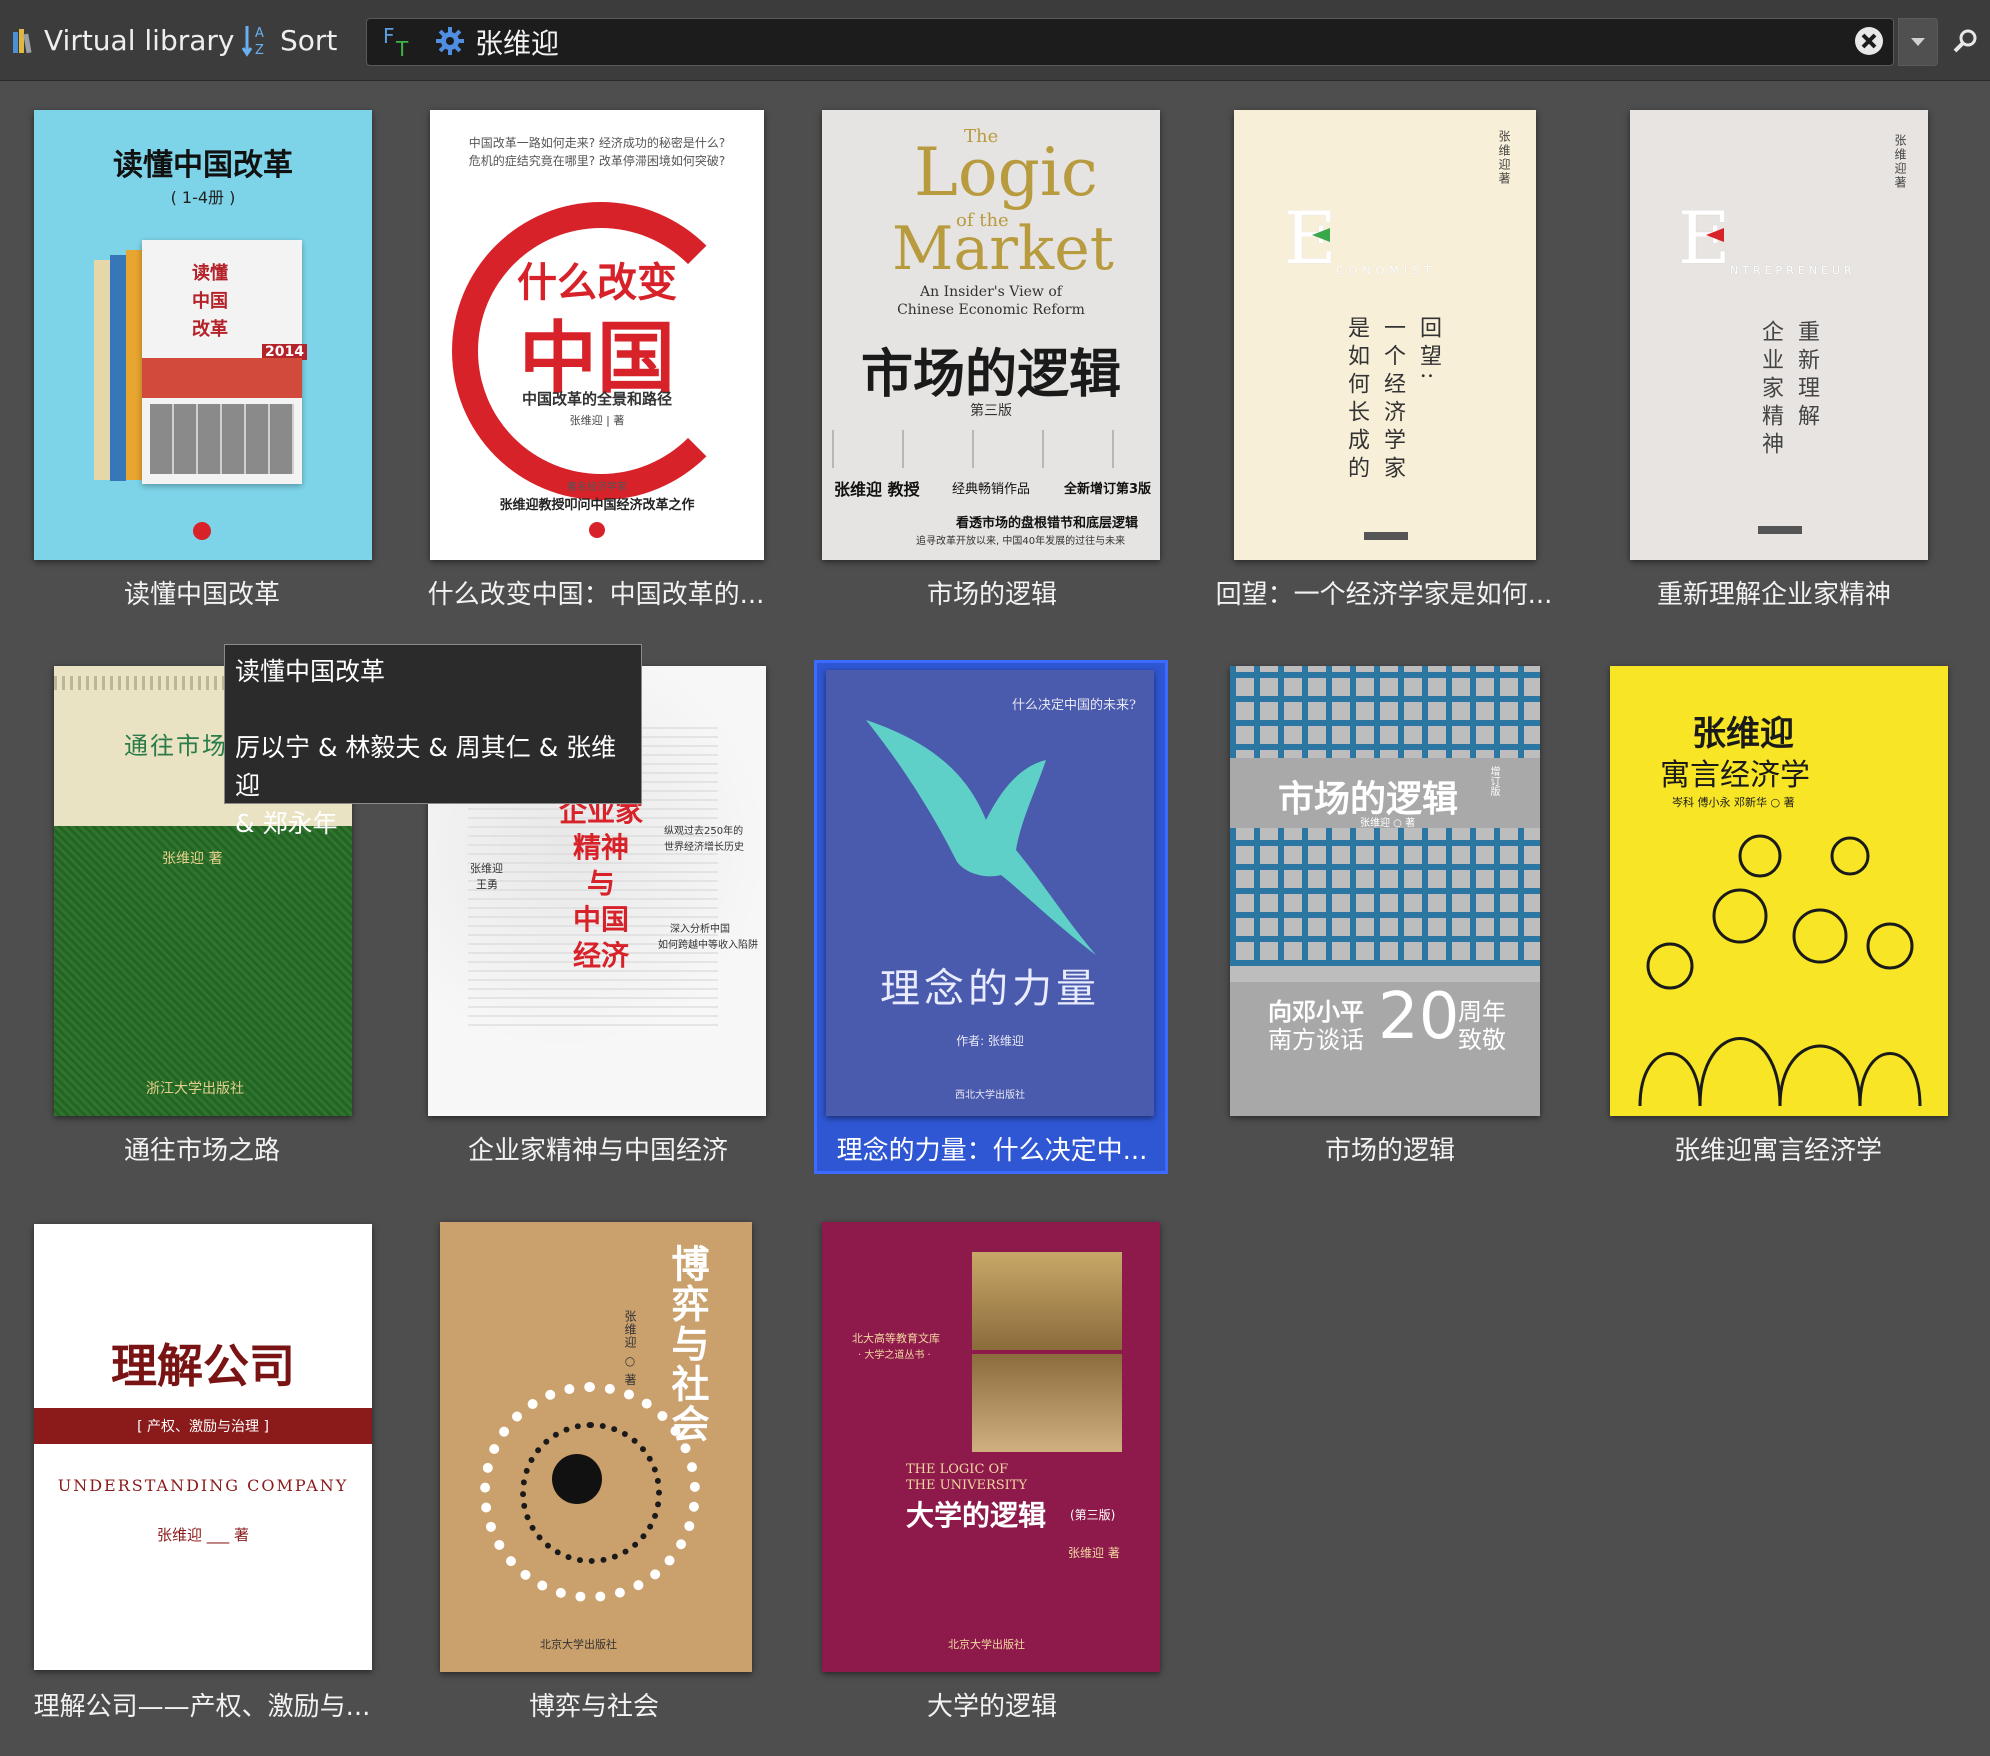 Image resolution: width=1990 pixels, height=1756 pixels. I want to click on book-item: 张维迎 寓言经济学 岑科 傅小永 邓新华 ○ 著 张维迎寓言经济学, so click(1800, 926).